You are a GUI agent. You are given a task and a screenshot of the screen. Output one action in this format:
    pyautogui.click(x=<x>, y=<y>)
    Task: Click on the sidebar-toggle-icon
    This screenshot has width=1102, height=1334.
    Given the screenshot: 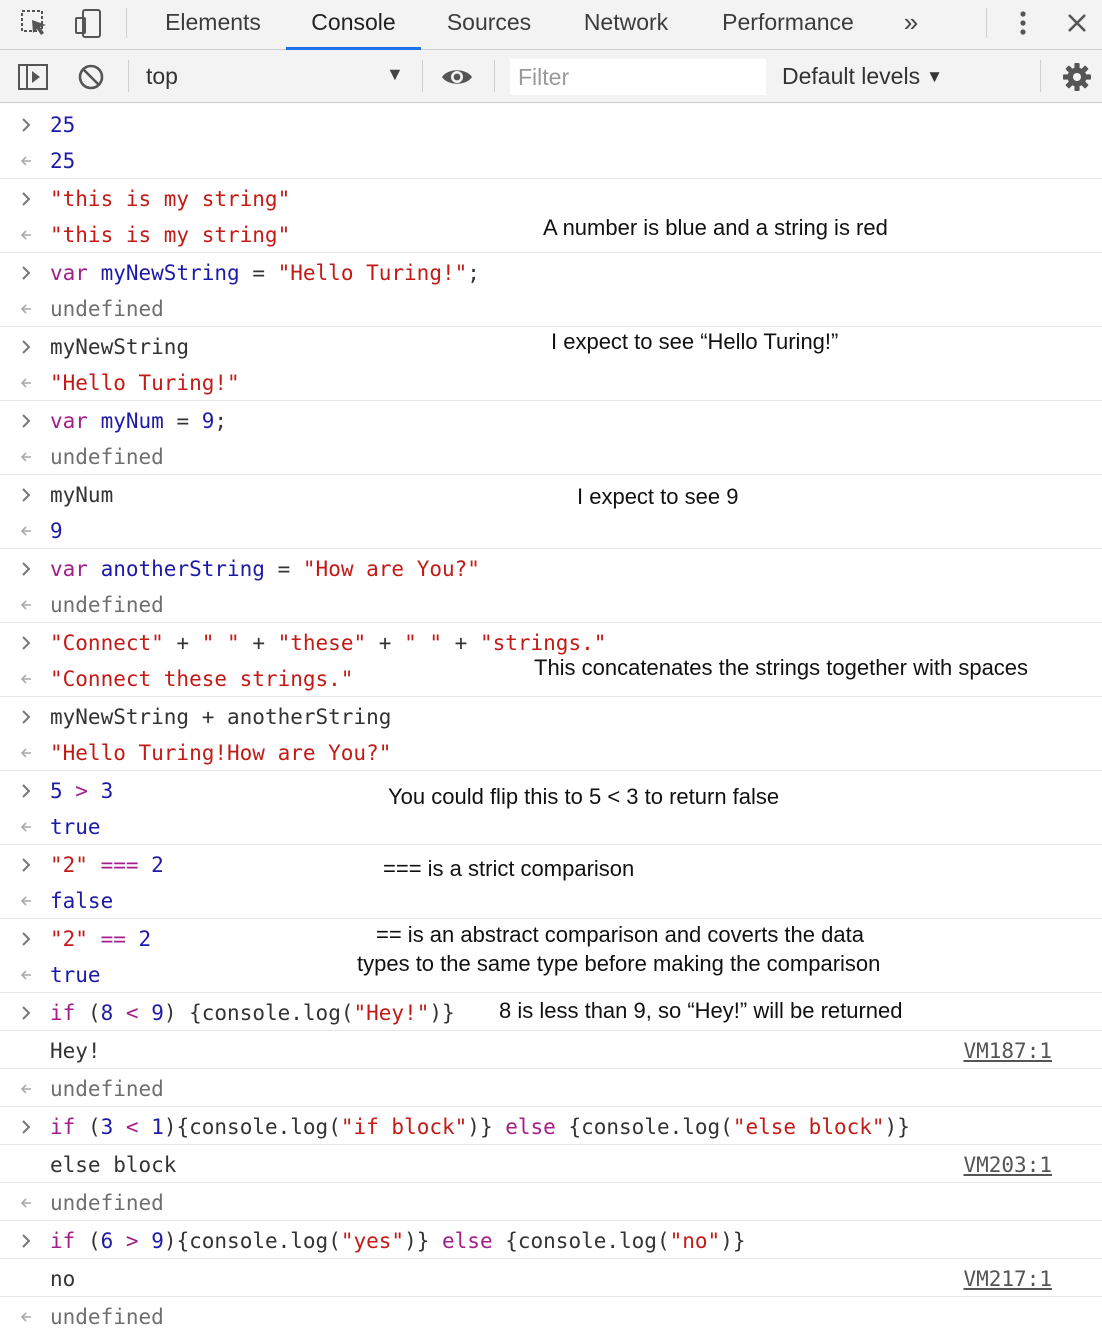 What is the action you would take?
    pyautogui.click(x=33, y=77)
    